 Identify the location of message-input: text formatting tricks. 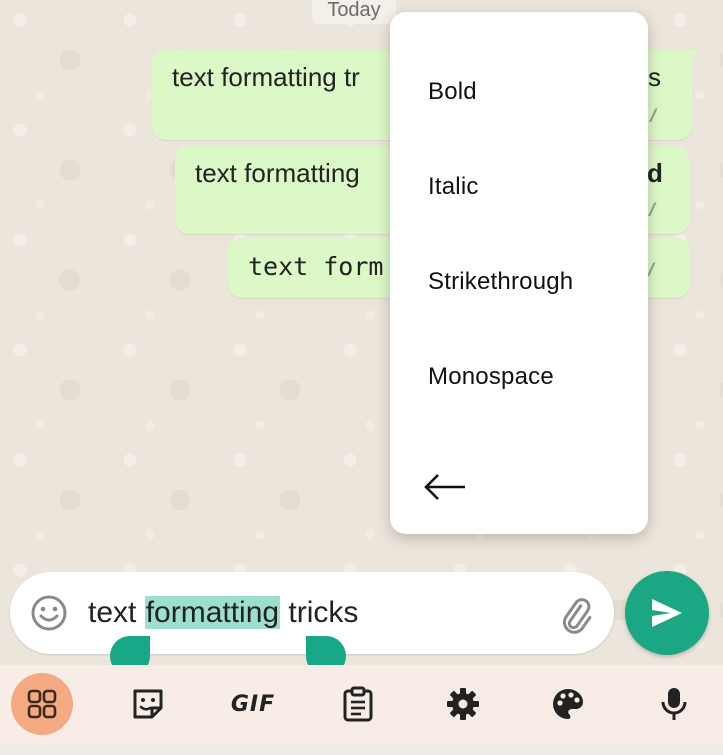
(223, 613).